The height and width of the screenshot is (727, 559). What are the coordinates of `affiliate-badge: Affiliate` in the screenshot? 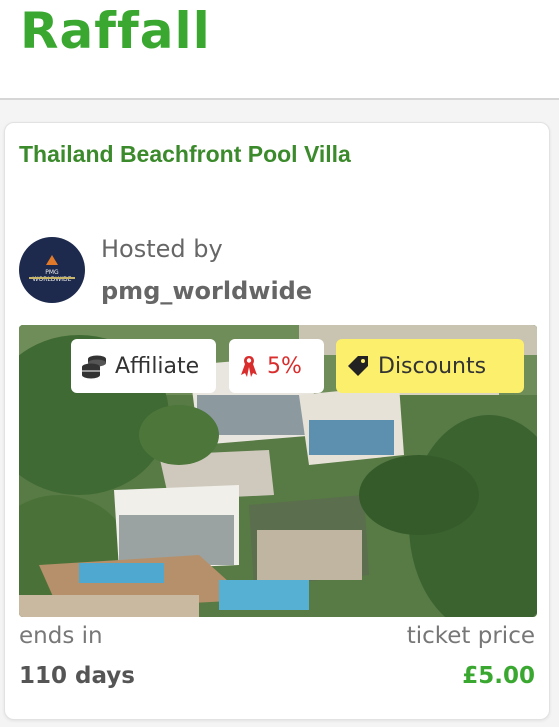 It's located at (143, 366).